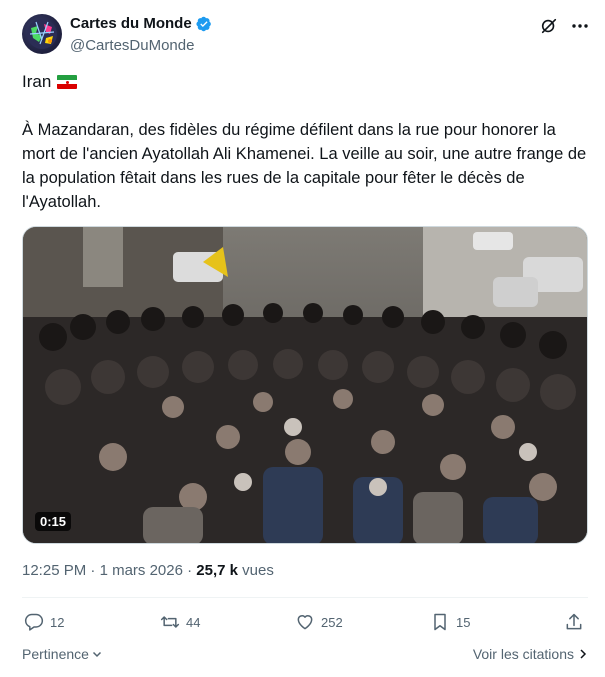 The width and height of the screenshot is (605, 677). I want to click on repost-icon, so click(170, 622).